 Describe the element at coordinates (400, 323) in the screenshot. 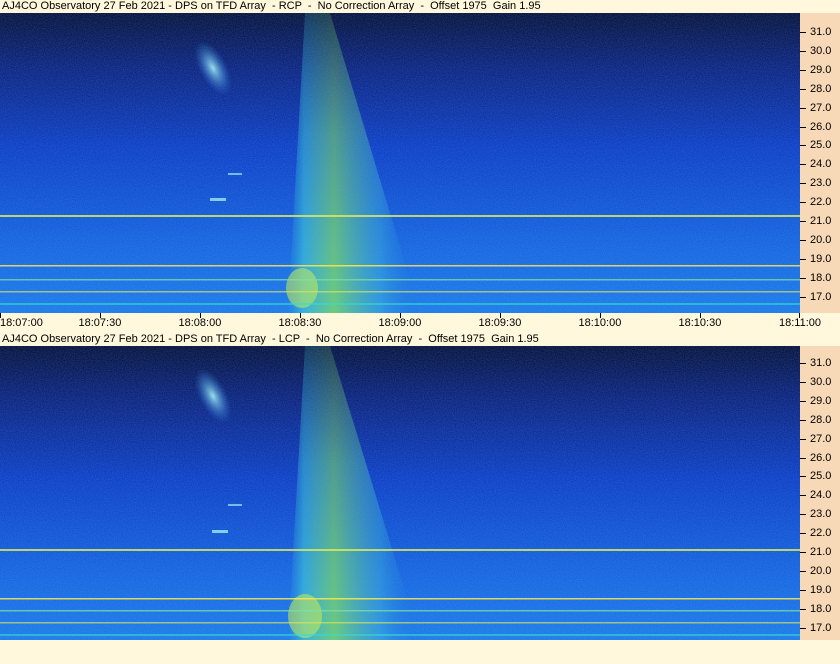

I see `x-tick-label: 18:09:00` at that location.